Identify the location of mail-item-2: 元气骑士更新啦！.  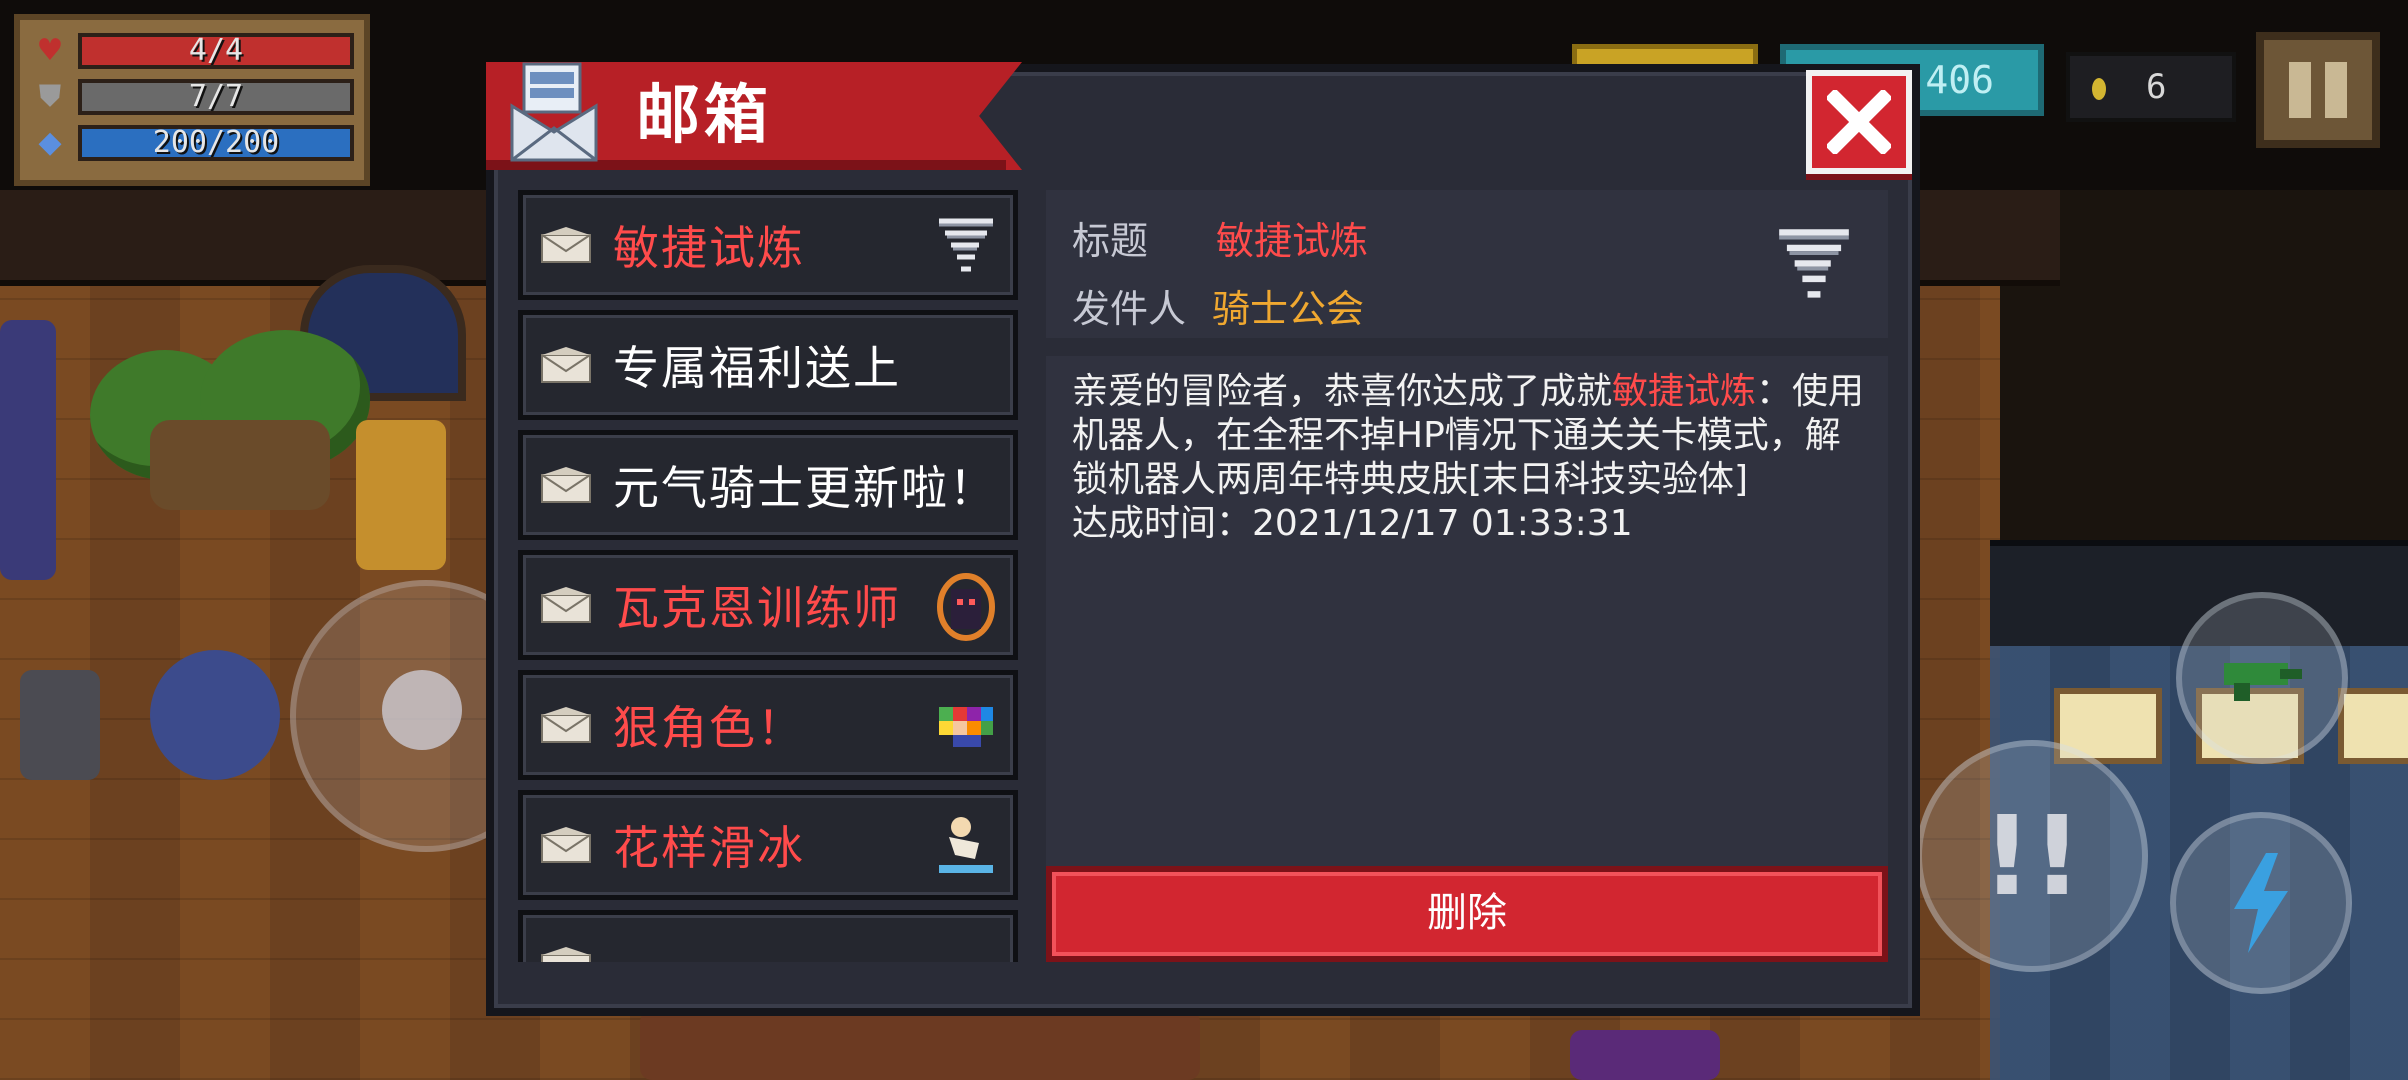
(768, 485).